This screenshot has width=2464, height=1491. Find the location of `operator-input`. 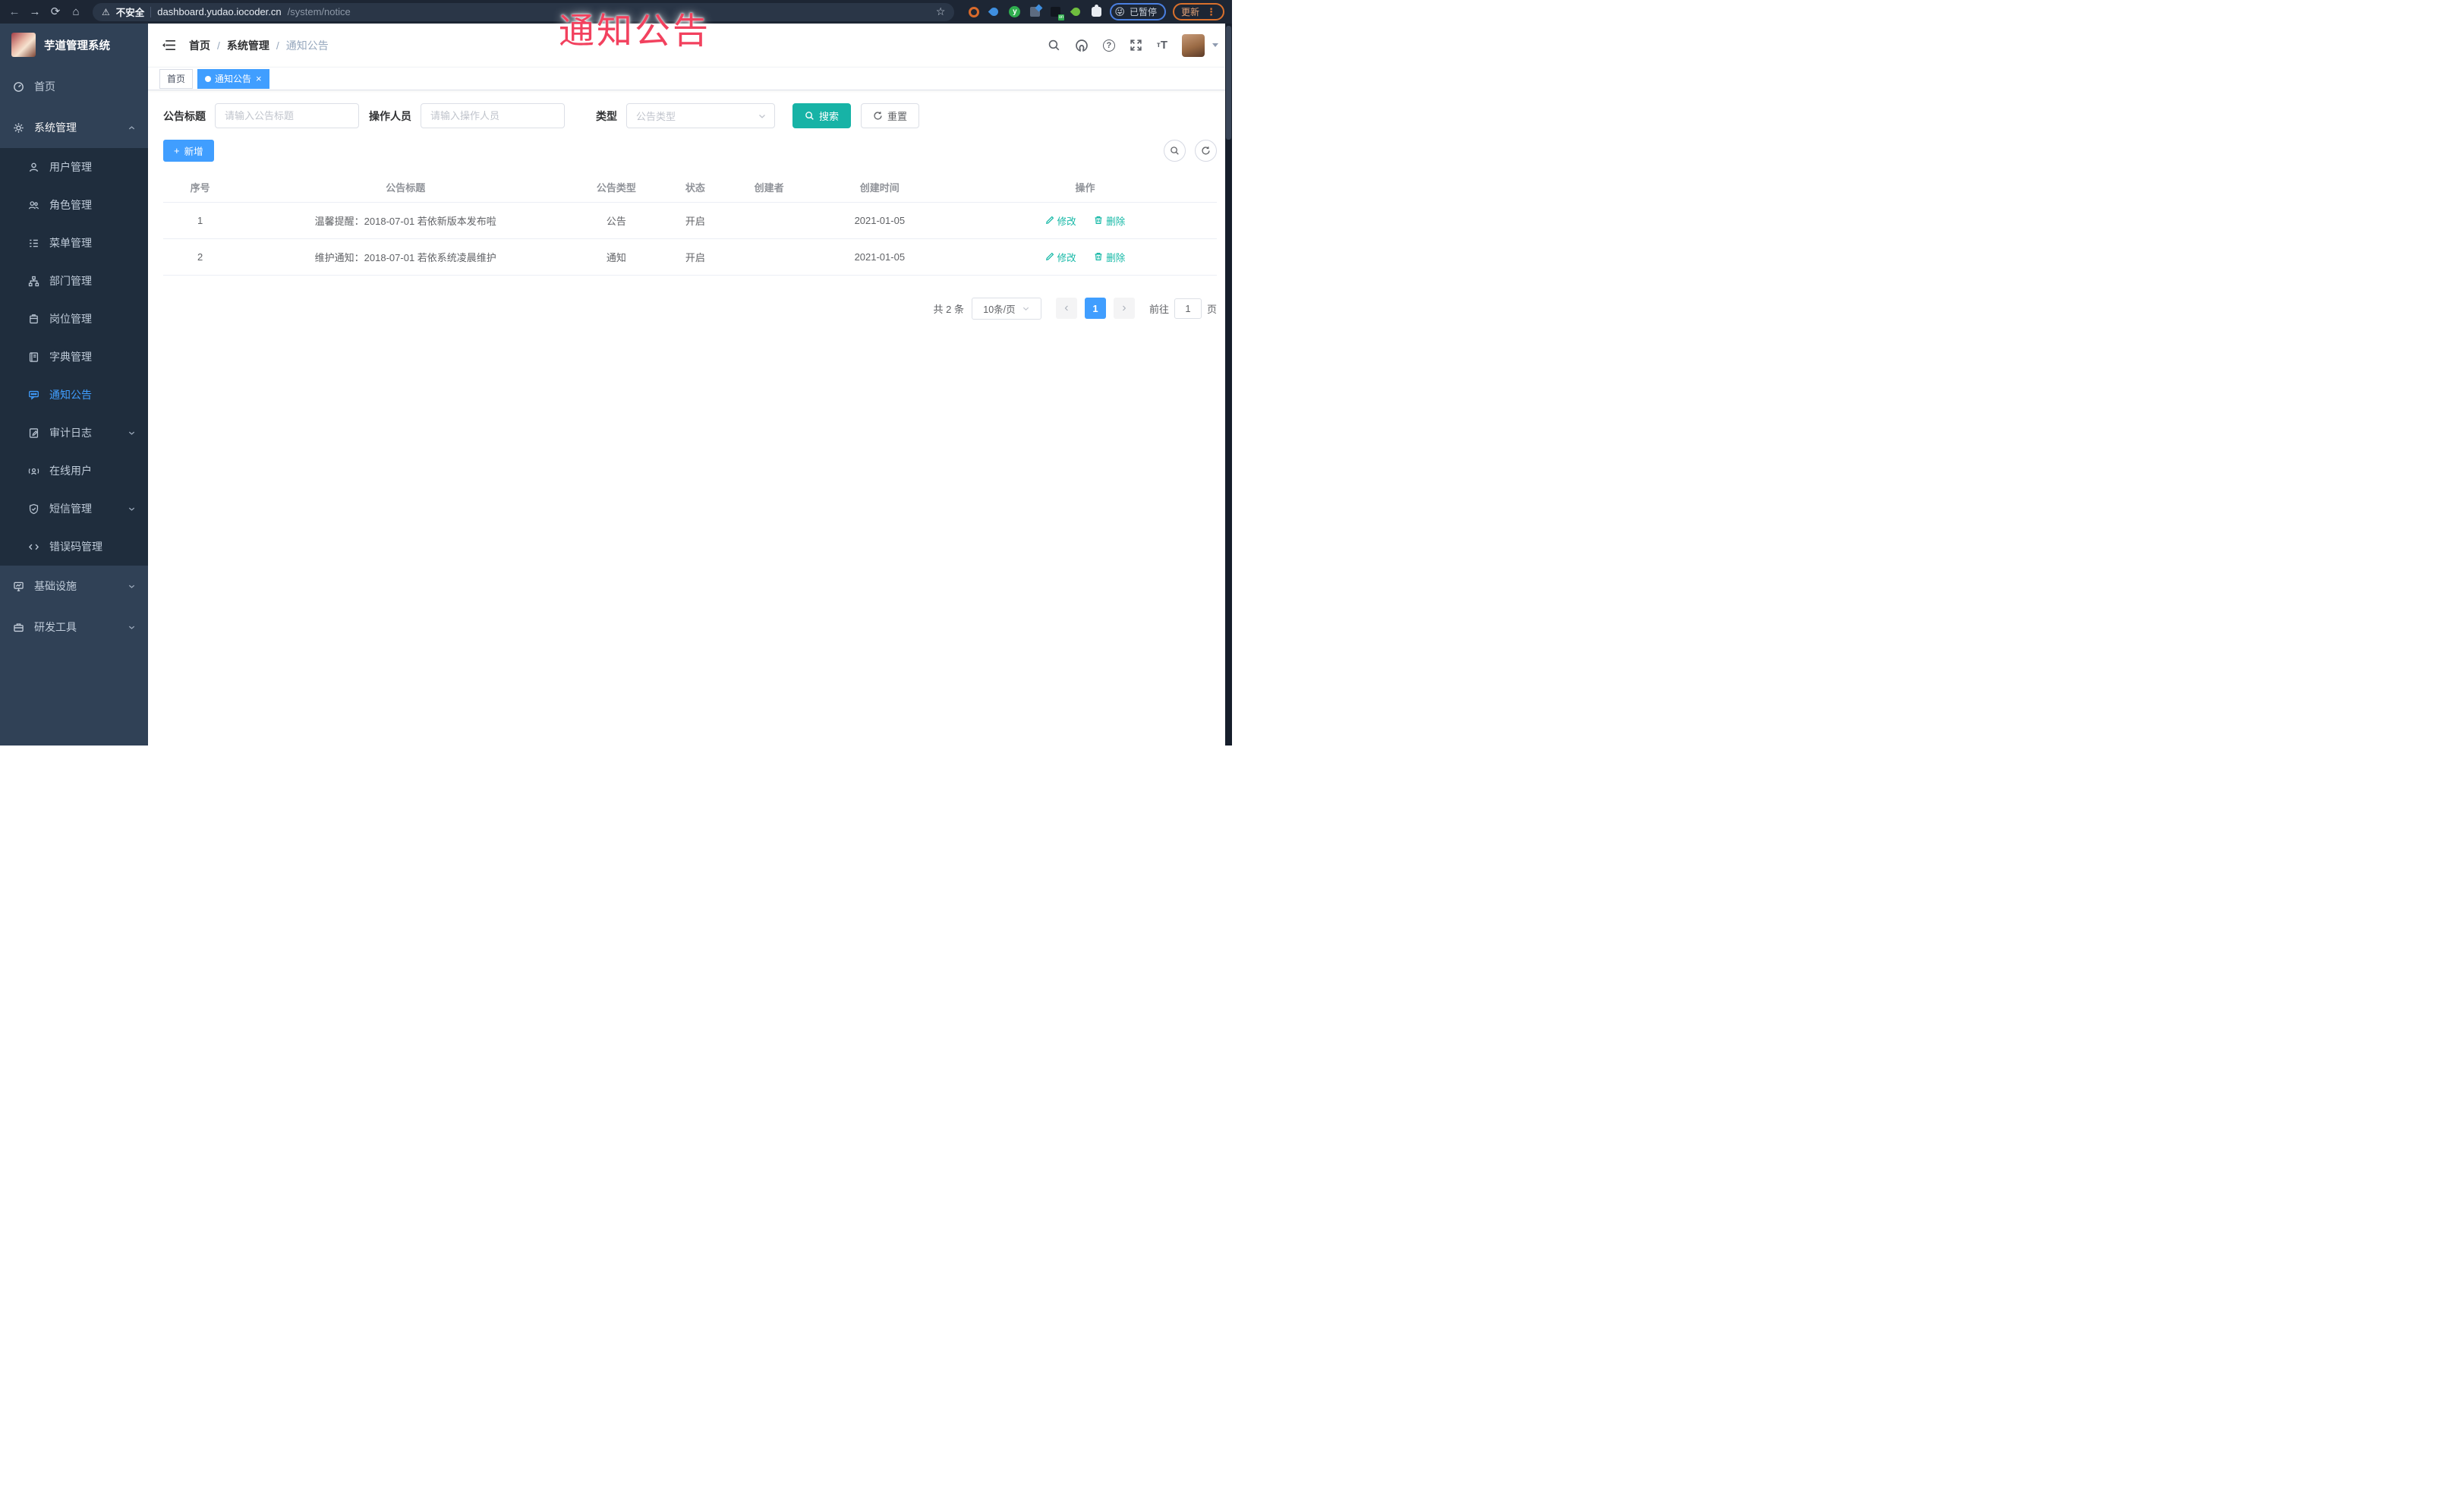

operator-input is located at coordinates (493, 115).